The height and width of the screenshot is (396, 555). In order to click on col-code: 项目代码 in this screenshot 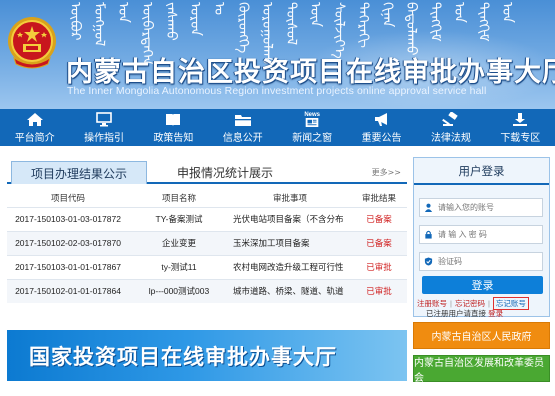, I will do `click(68, 198)`.